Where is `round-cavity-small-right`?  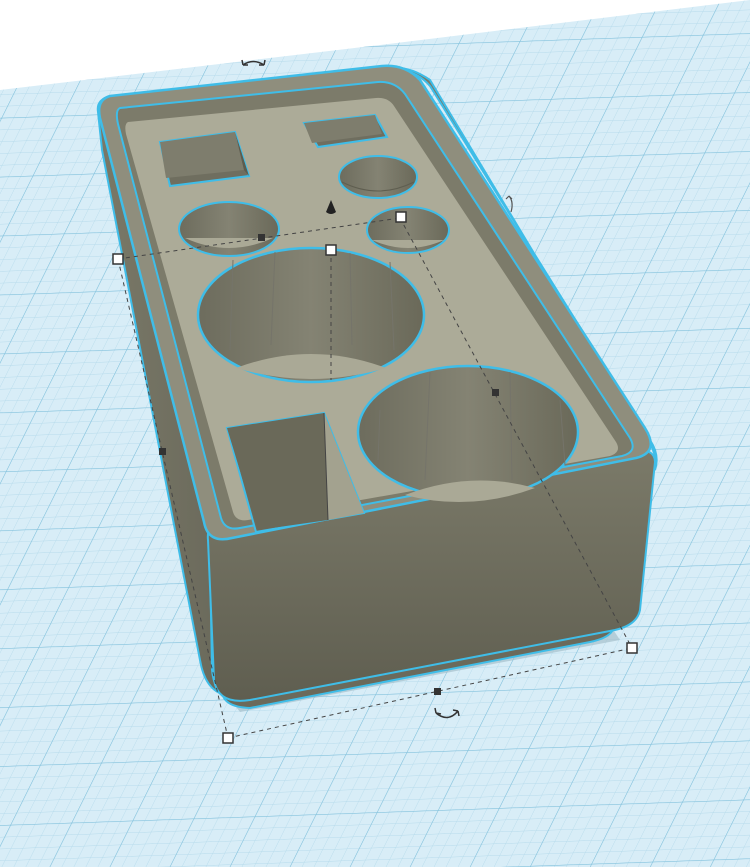 round-cavity-small-right is located at coordinates (378, 177).